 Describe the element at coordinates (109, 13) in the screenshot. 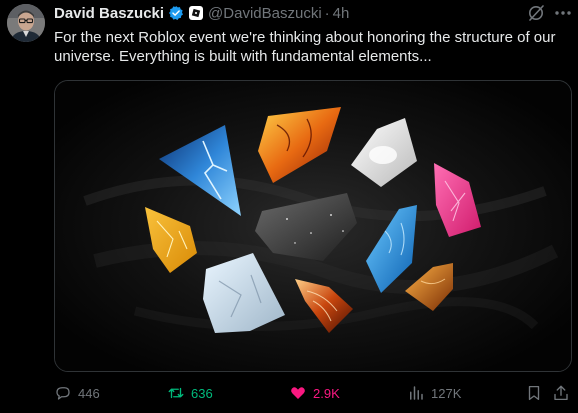

I see `author-display-name: David Baszucki` at that location.